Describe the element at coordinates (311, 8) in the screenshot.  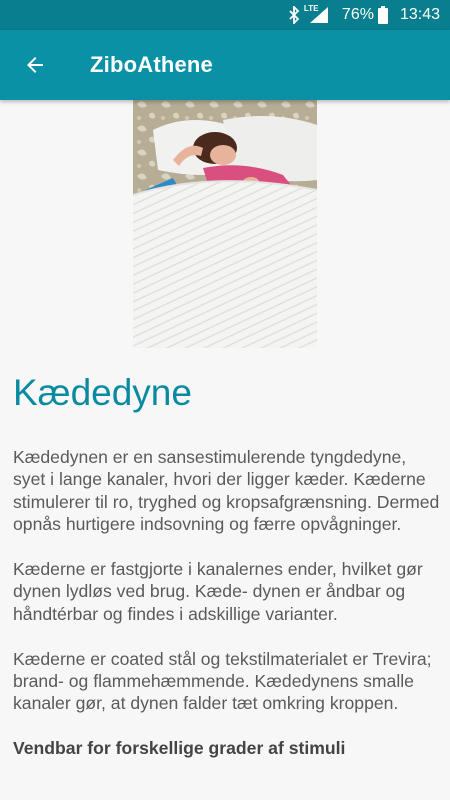
I see `network-type: LTE` at that location.